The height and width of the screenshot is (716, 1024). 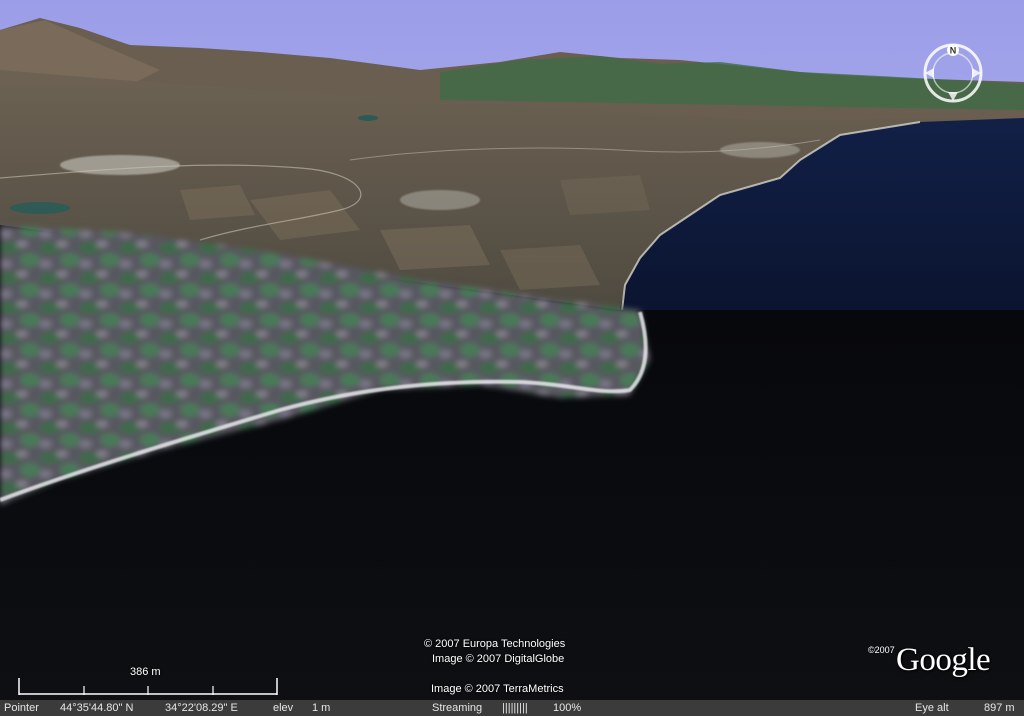 What do you see at coordinates (943, 660) in the screenshot?
I see `logo-wordmark: Google` at bounding box center [943, 660].